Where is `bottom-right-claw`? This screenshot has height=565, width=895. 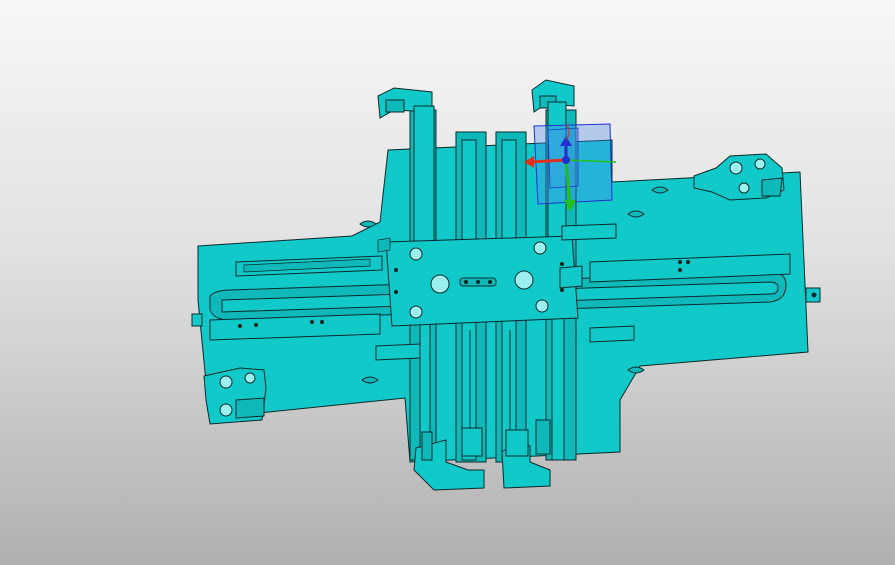 bottom-right-claw is located at coordinates (526, 454).